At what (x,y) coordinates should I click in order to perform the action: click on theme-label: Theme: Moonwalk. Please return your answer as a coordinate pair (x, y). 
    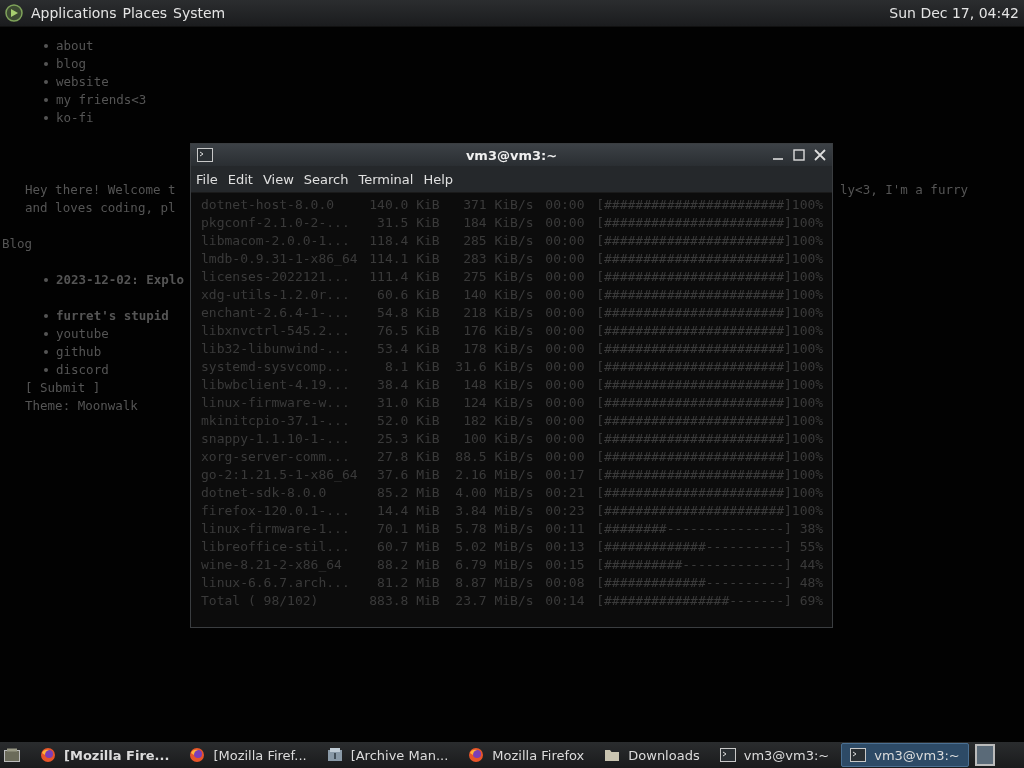
    Looking at the image, I should click on (81, 405).